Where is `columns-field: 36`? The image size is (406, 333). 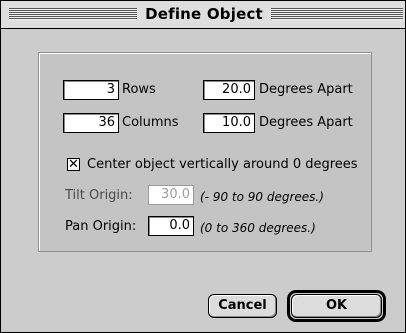
columns-field: 36 is located at coordinates (91, 123).